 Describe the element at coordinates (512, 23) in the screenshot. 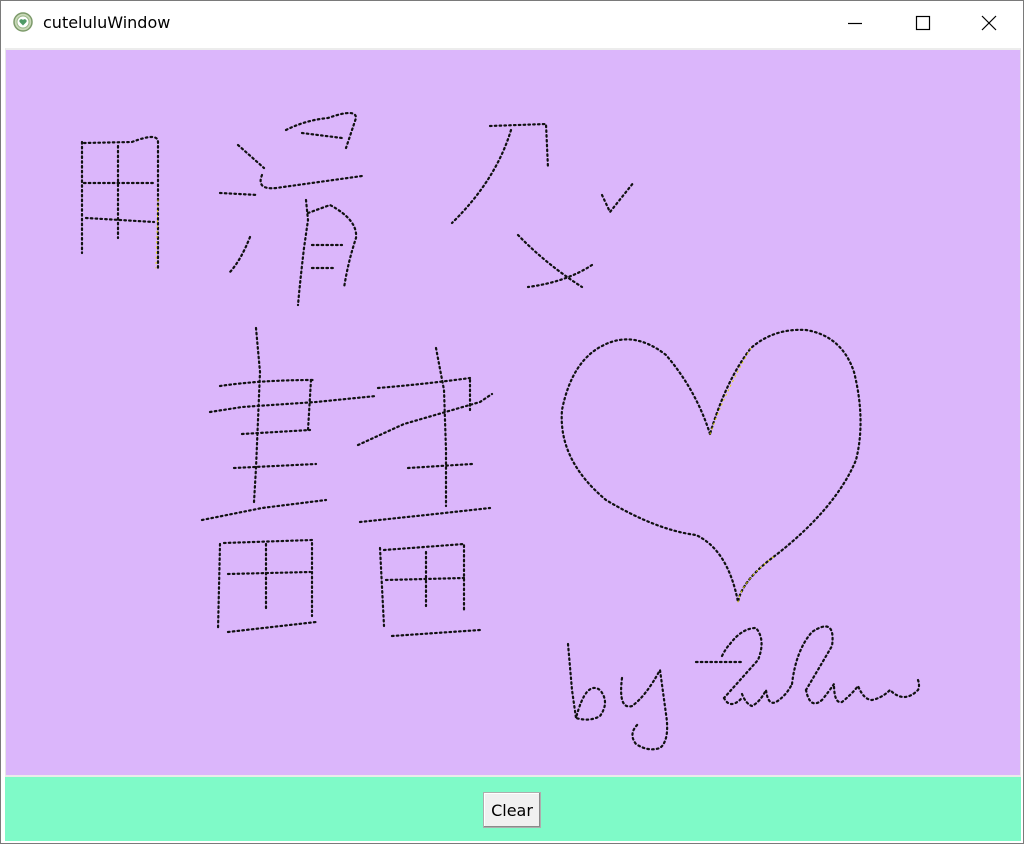

I see `title-bar: cuteluluWindow` at that location.